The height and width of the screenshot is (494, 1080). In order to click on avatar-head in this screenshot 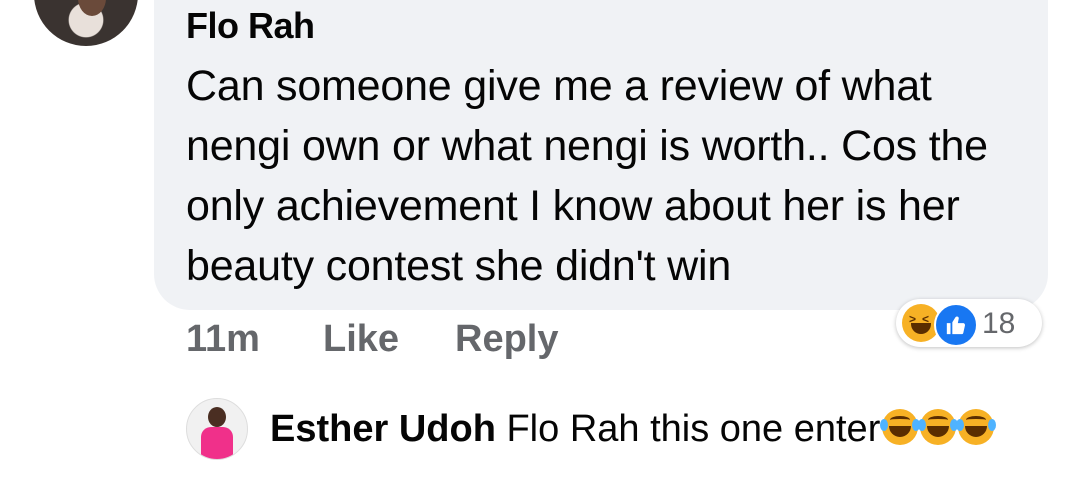, I will do `click(217, 417)`.